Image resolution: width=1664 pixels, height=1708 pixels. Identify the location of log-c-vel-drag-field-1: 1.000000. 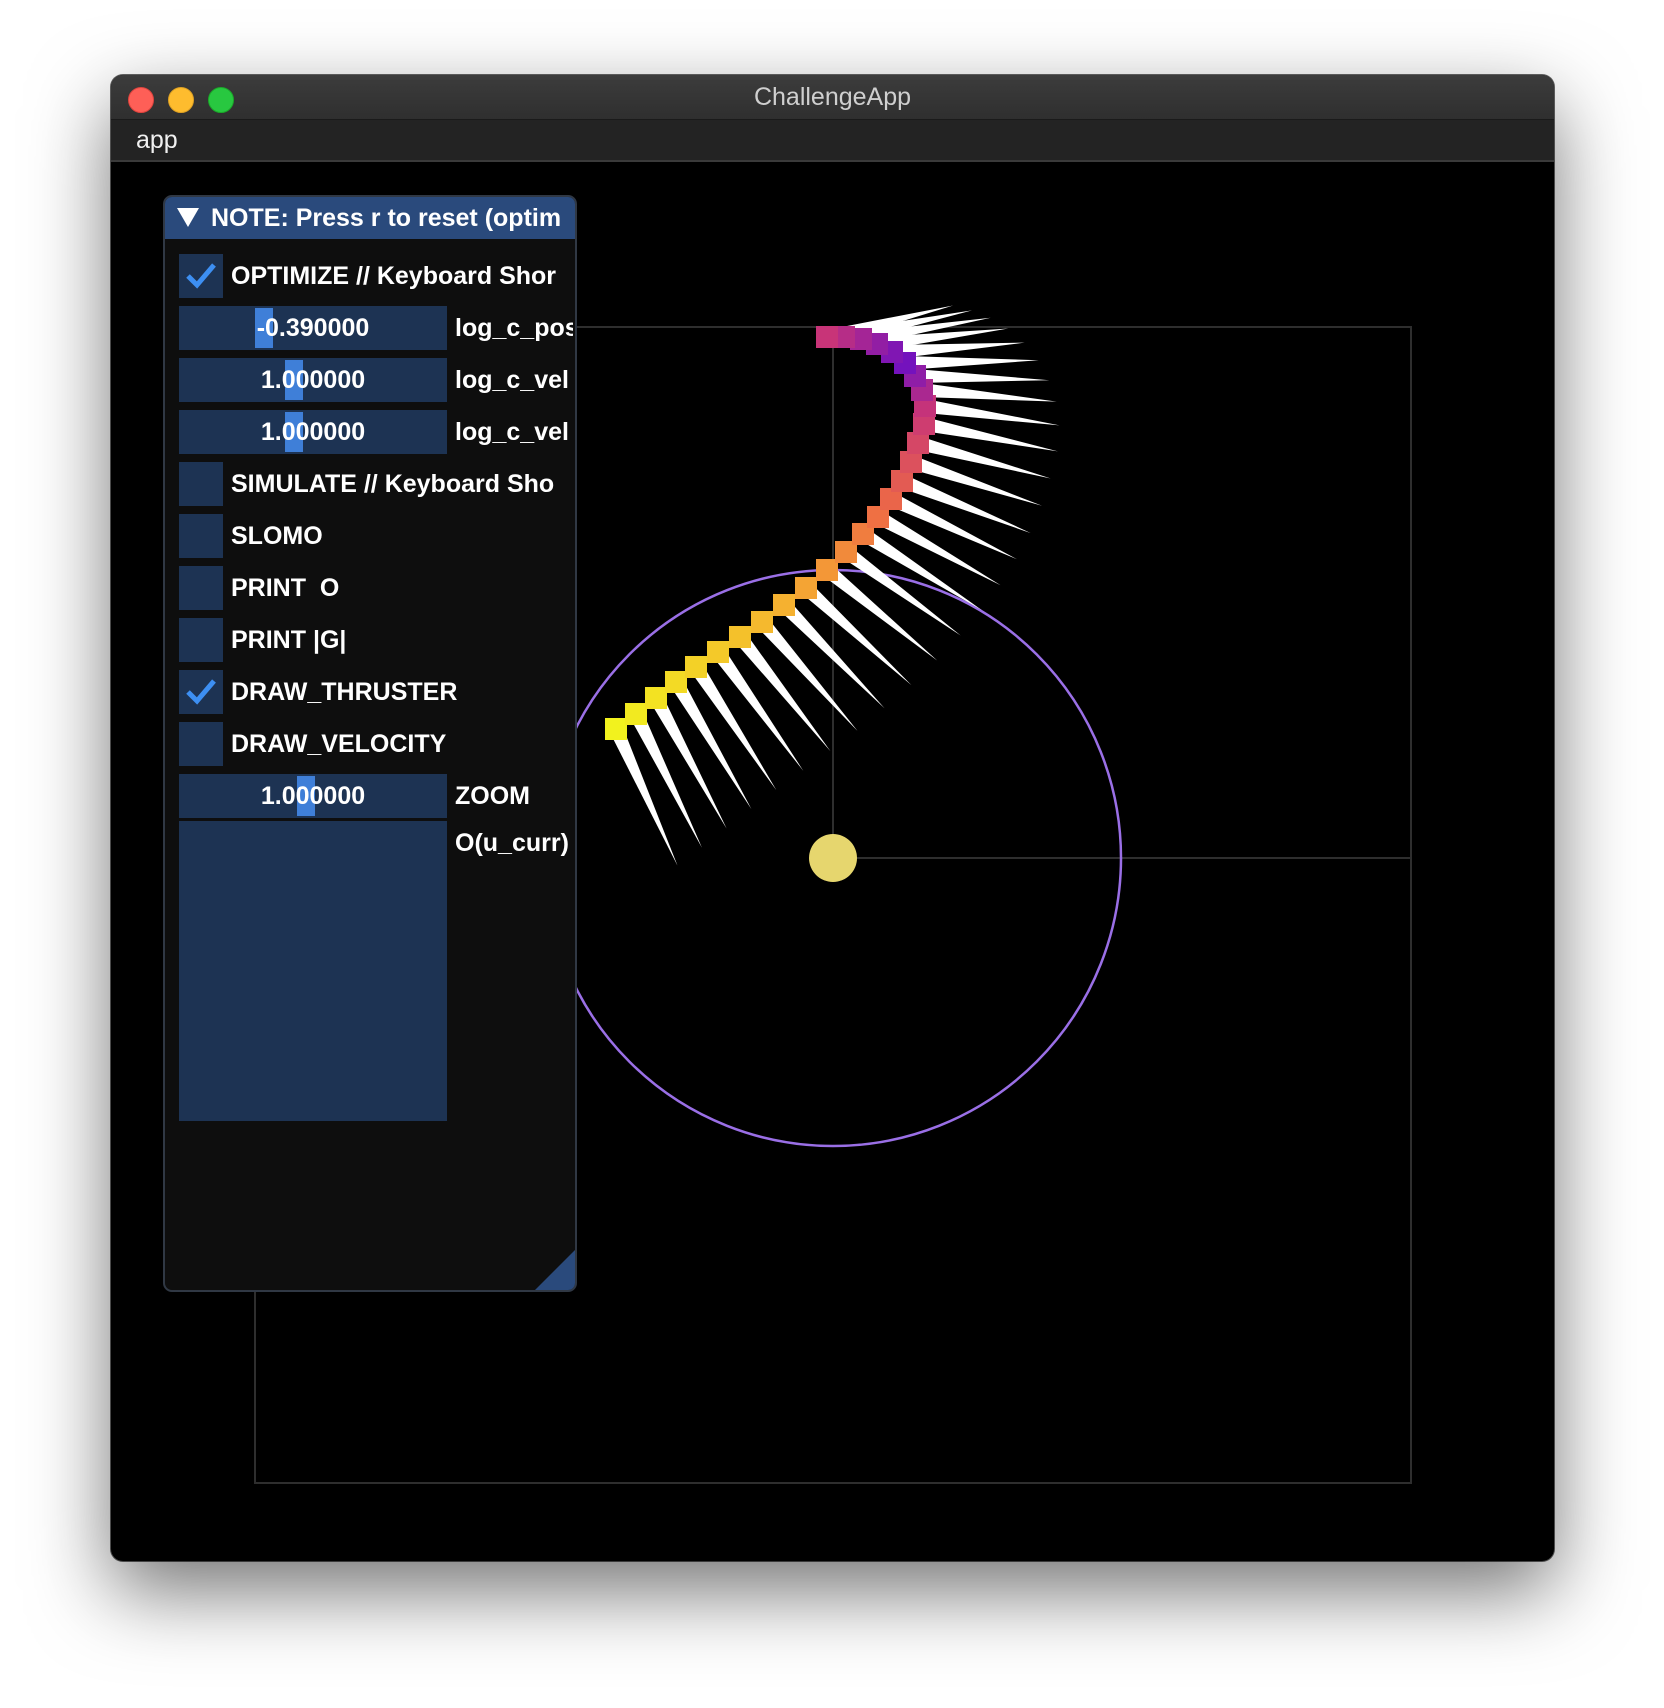
(313, 380).